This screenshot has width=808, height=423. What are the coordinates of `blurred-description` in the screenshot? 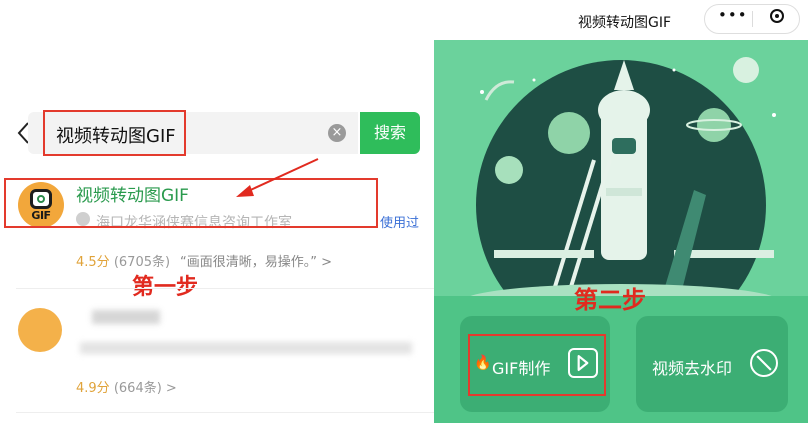 It's located at (246, 348).